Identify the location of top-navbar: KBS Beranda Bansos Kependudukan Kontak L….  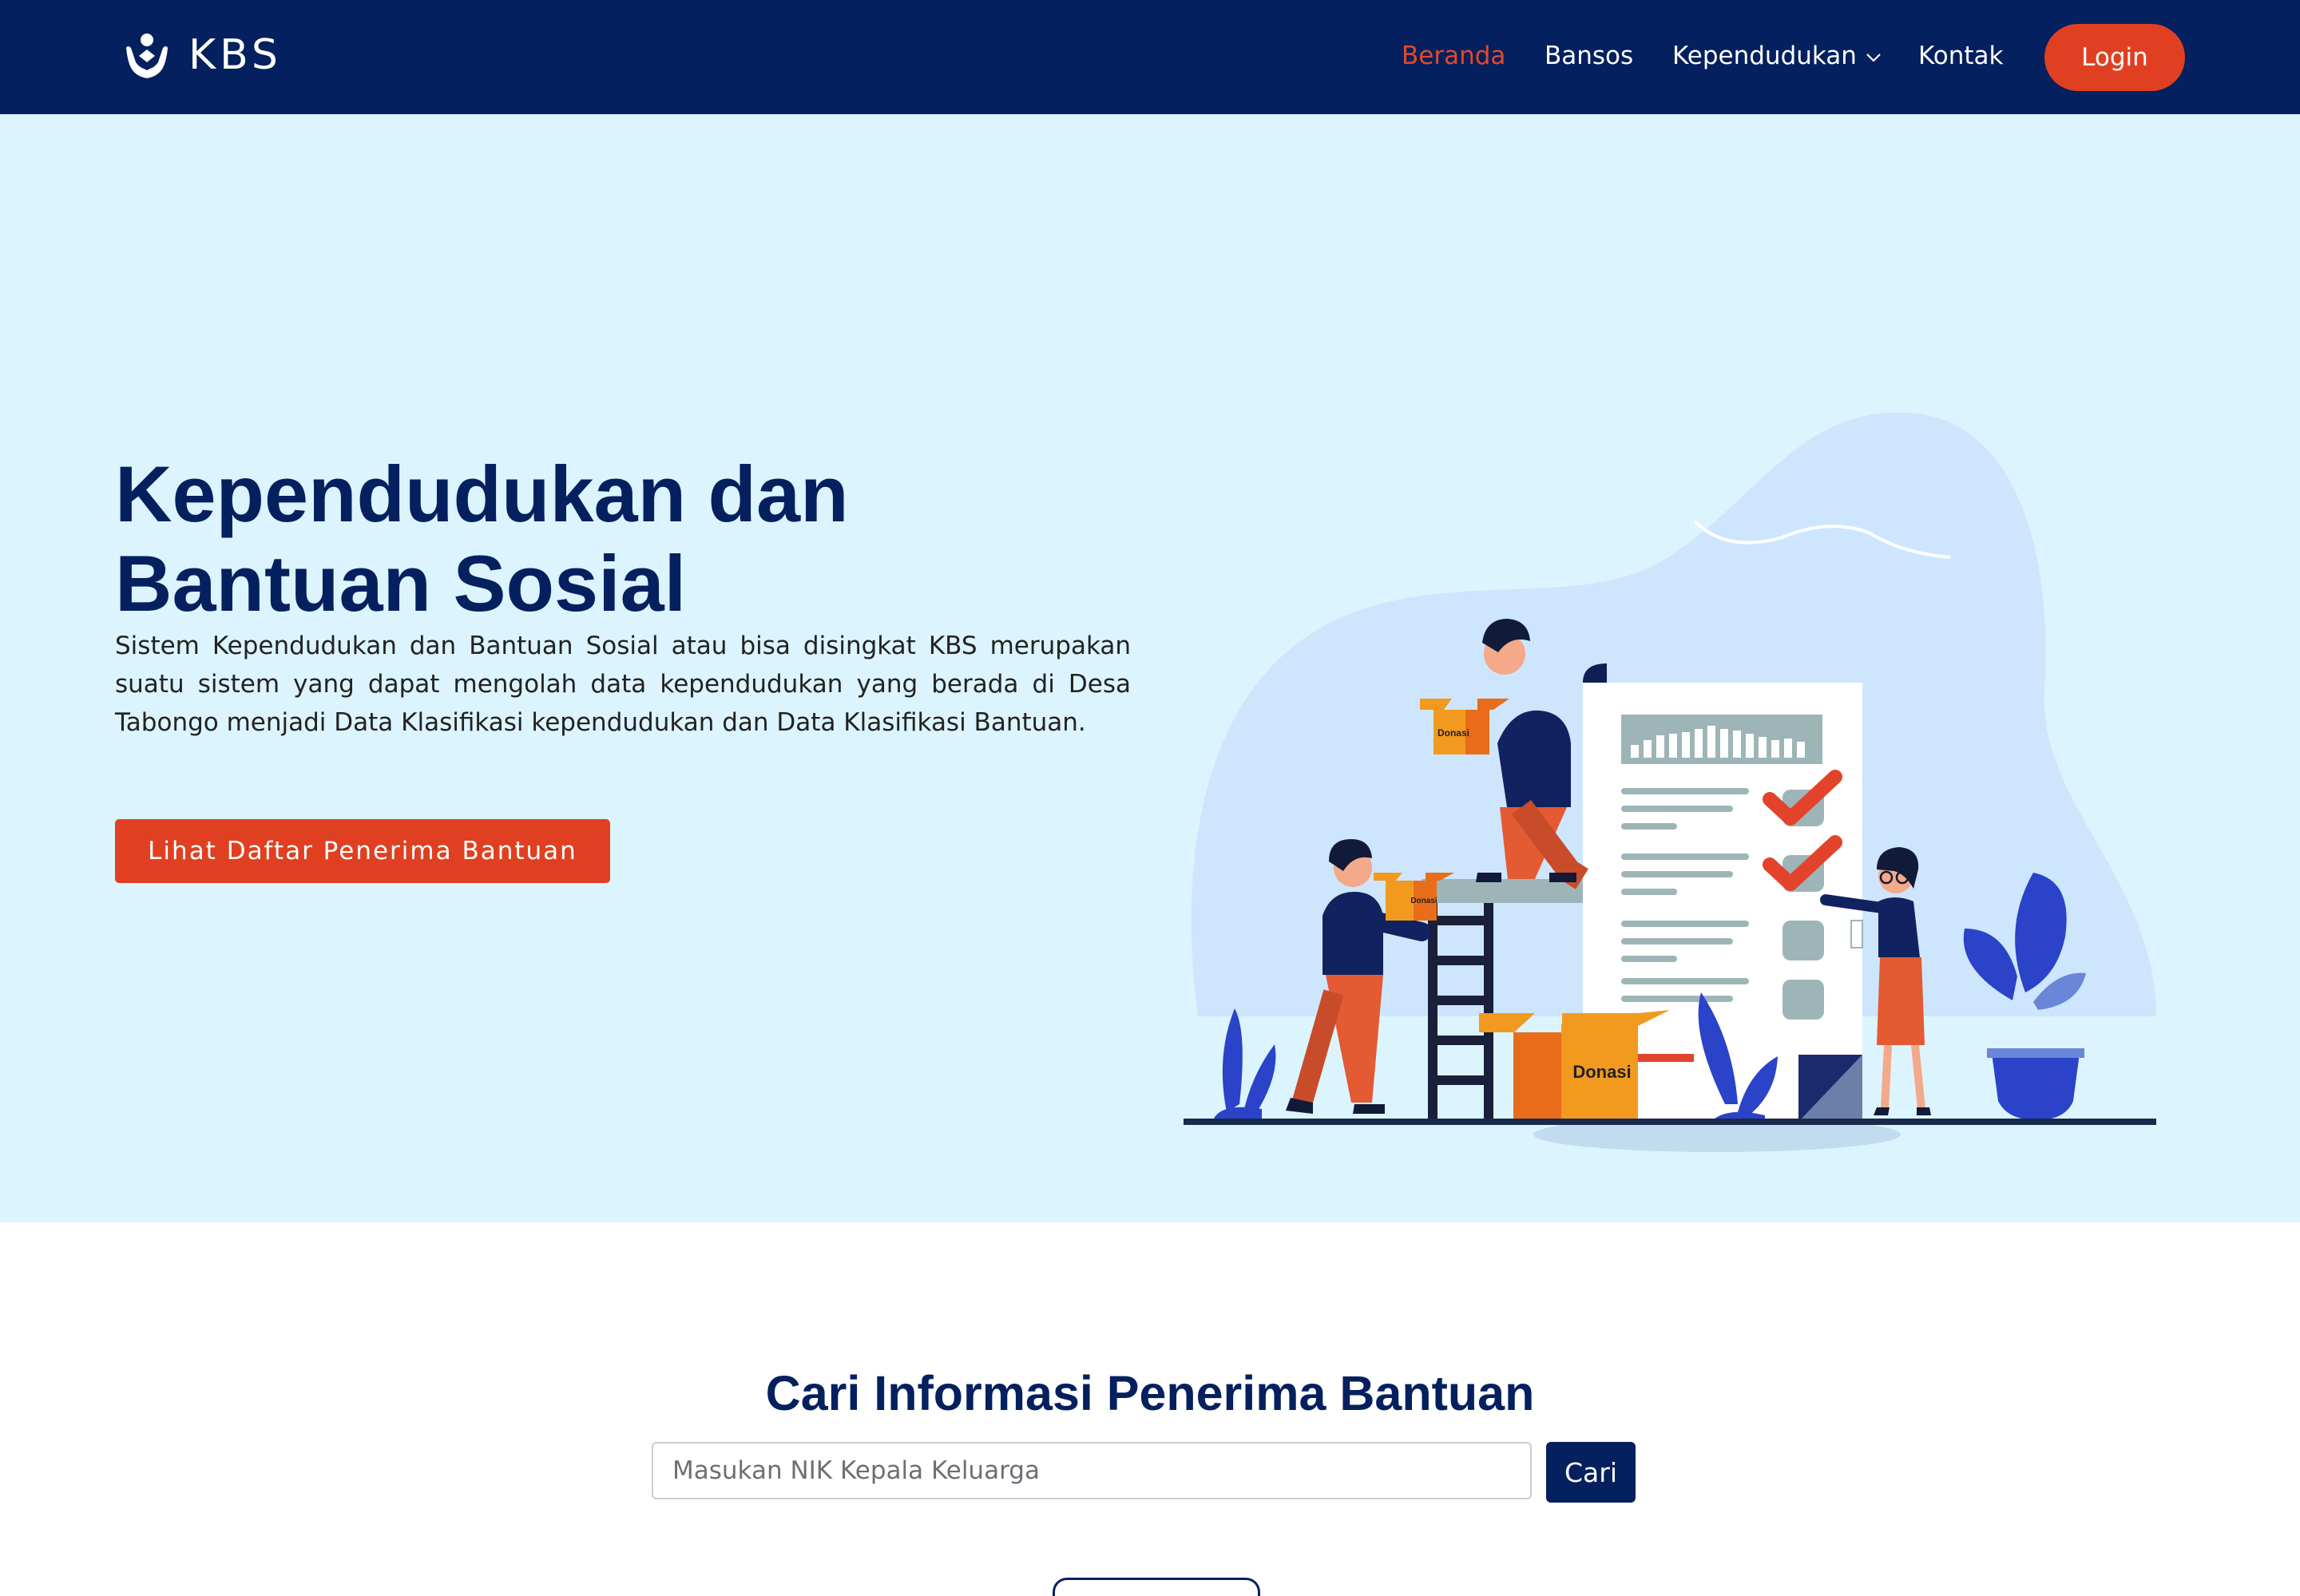
(1150, 57).